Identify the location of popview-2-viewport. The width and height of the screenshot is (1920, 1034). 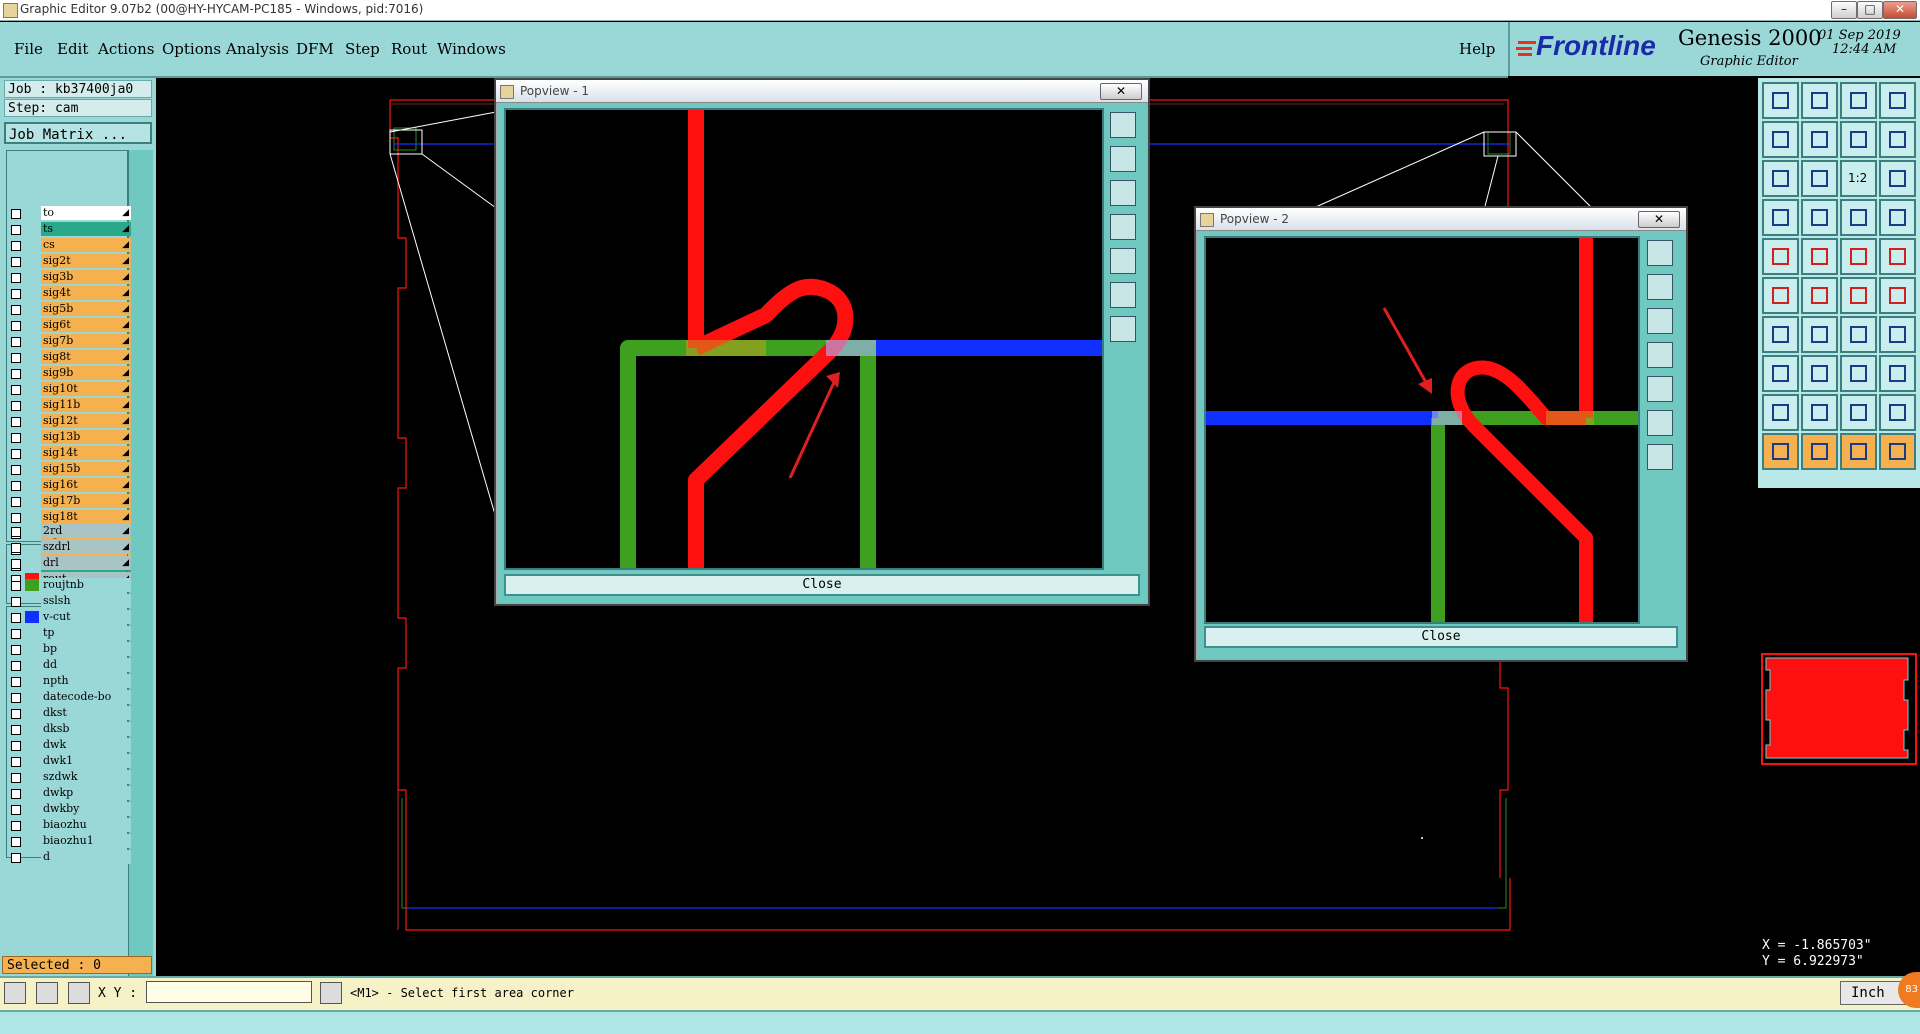
(1422, 430).